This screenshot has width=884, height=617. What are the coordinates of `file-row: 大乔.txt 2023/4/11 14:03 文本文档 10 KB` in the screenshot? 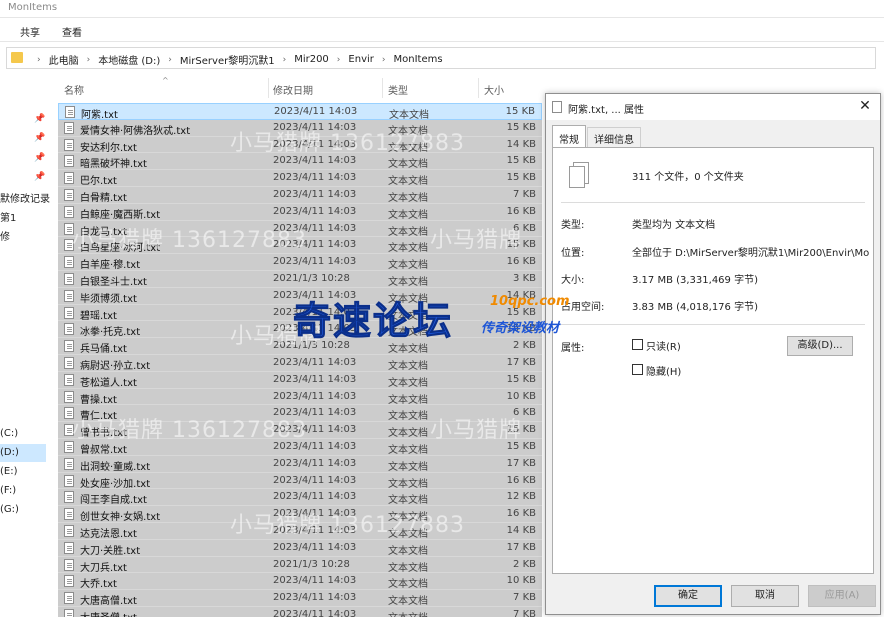 It's located at (300, 581).